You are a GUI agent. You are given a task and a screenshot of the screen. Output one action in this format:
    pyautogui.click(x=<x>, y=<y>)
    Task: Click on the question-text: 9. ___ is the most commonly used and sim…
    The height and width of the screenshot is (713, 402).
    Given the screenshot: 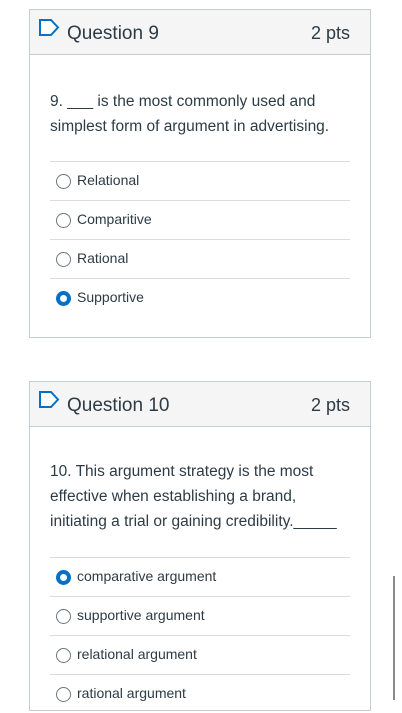 What is the action you would take?
    pyautogui.click(x=190, y=114)
    